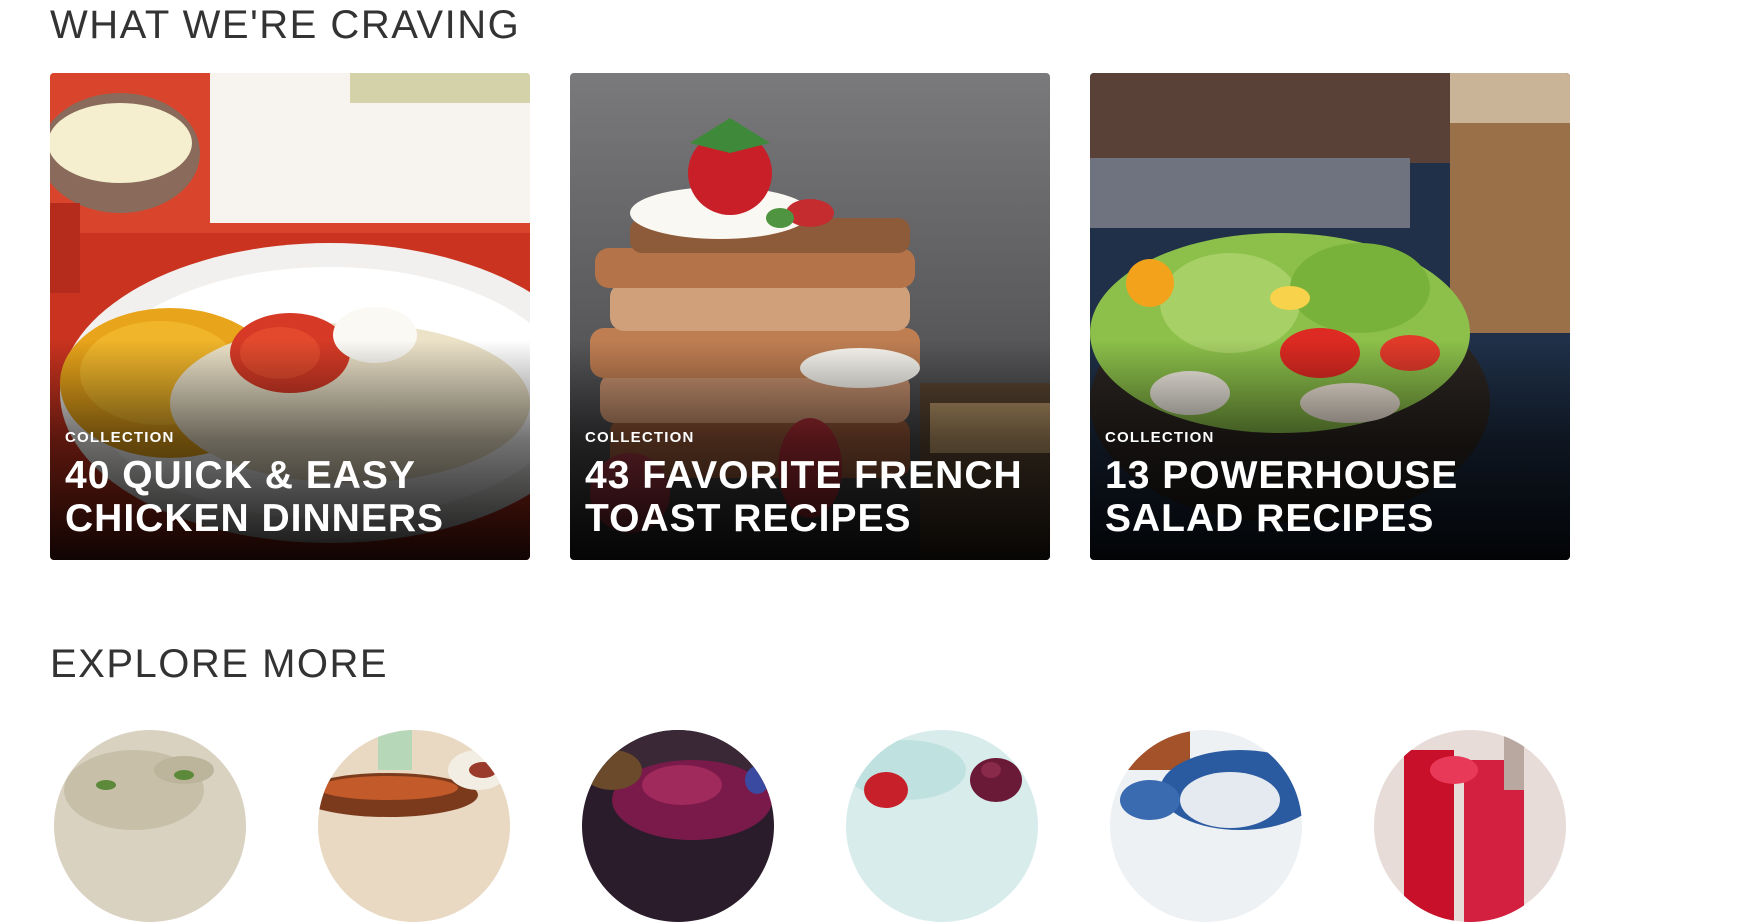 The height and width of the screenshot is (922, 1742). I want to click on explore-item-fruit-bowl, so click(942, 826).